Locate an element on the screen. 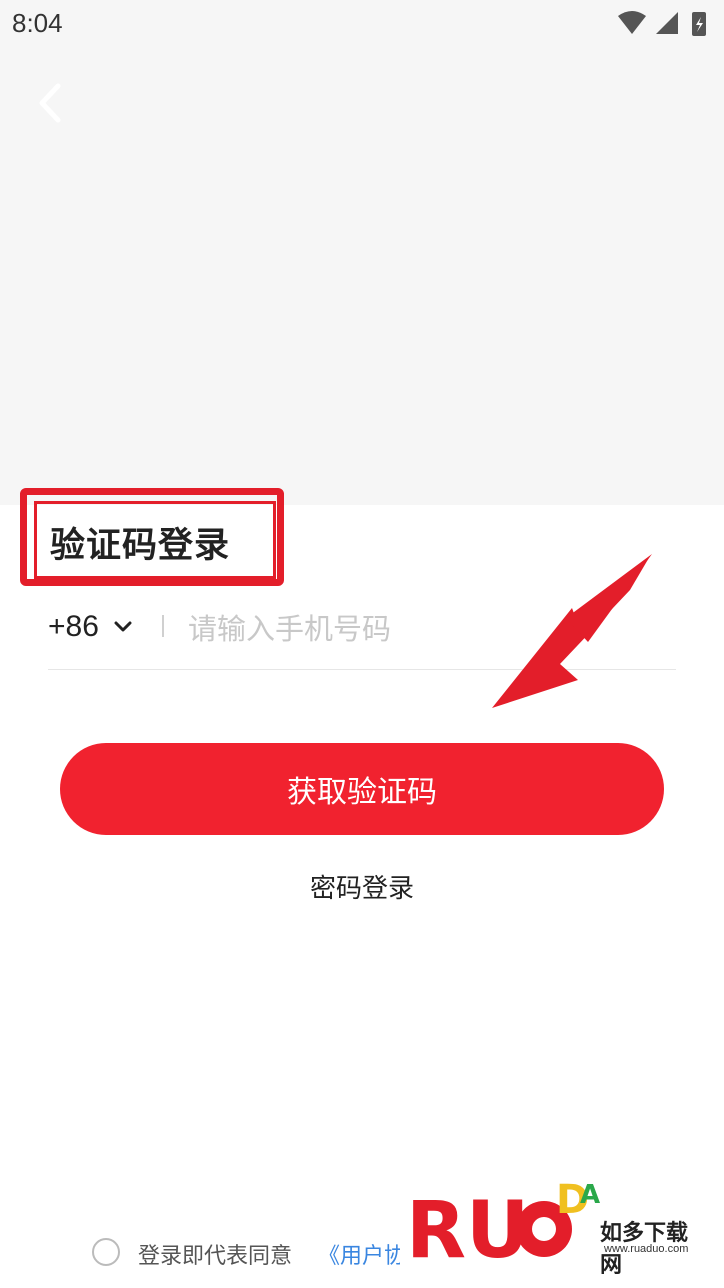 This screenshot has width=724, height=1288. svg-text: A is located at coordinates (590, 1195).